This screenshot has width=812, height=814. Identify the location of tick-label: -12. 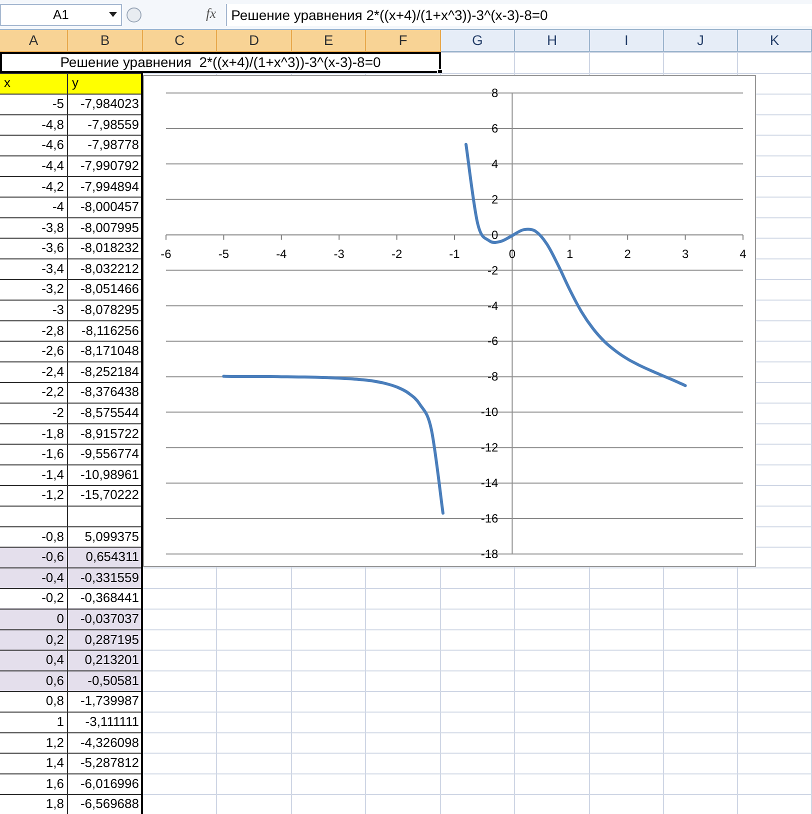
(489, 447).